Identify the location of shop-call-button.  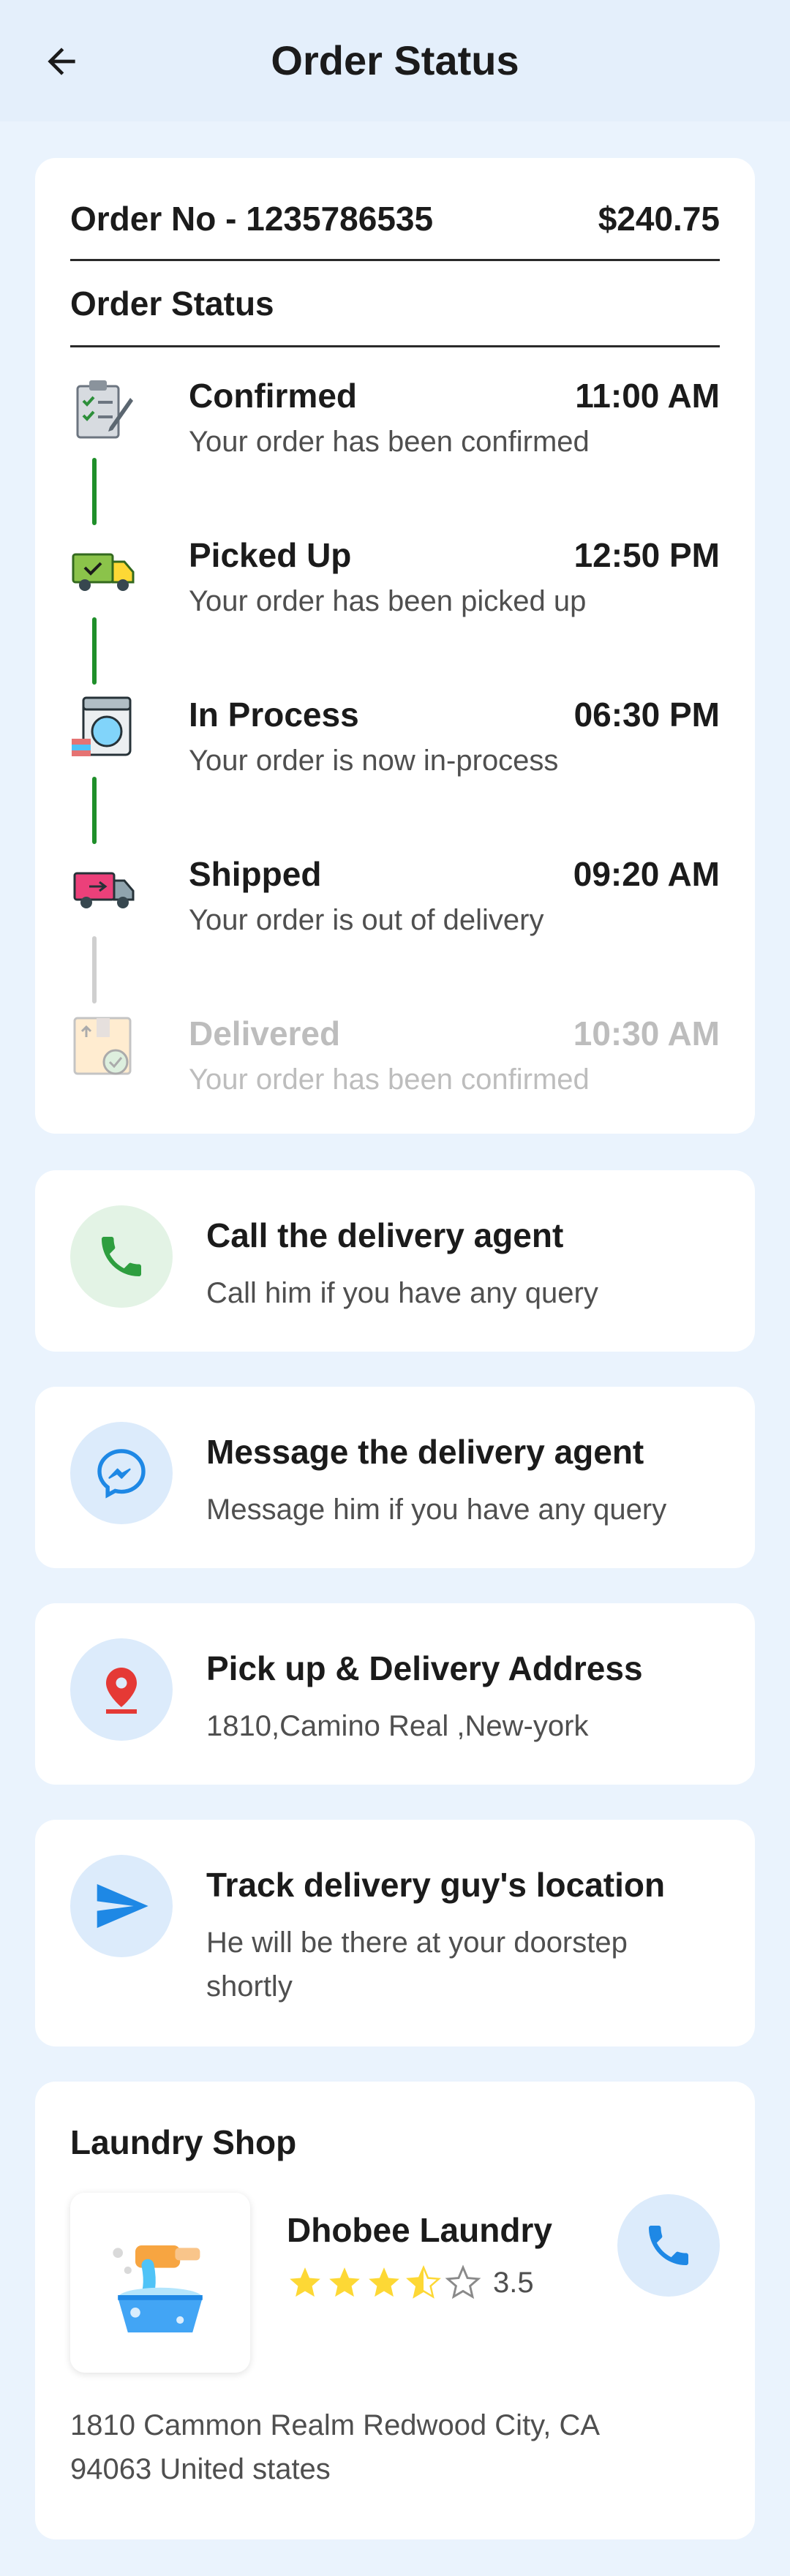
(668, 2245).